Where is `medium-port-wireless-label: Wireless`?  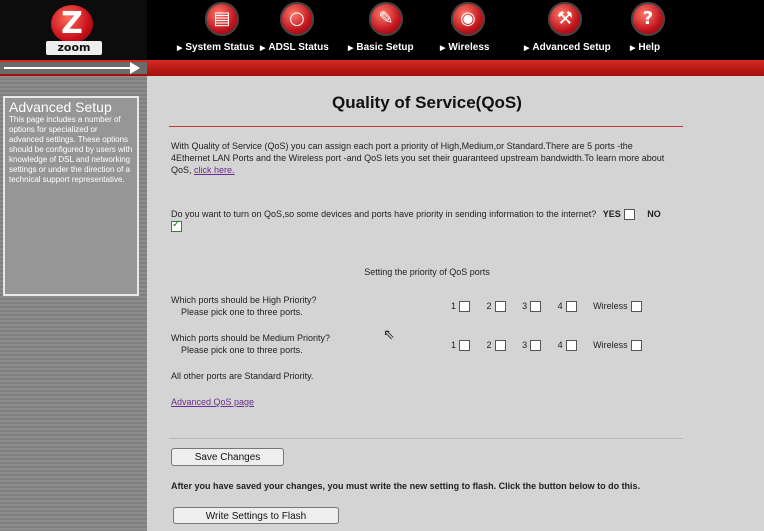 medium-port-wireless-label: Wireless is located at coordinates (610, 345).